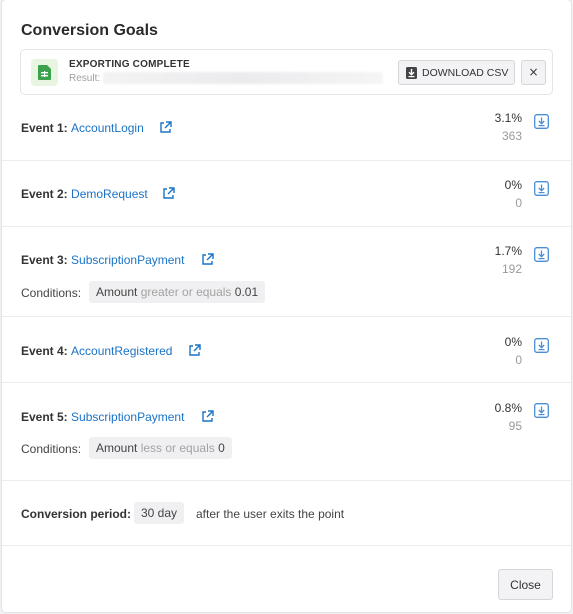 The height and width of the screenshot is (614, 573). Describe the element at coordinates (243, 78) in the screenshot. I see `export-result-link` at that location.